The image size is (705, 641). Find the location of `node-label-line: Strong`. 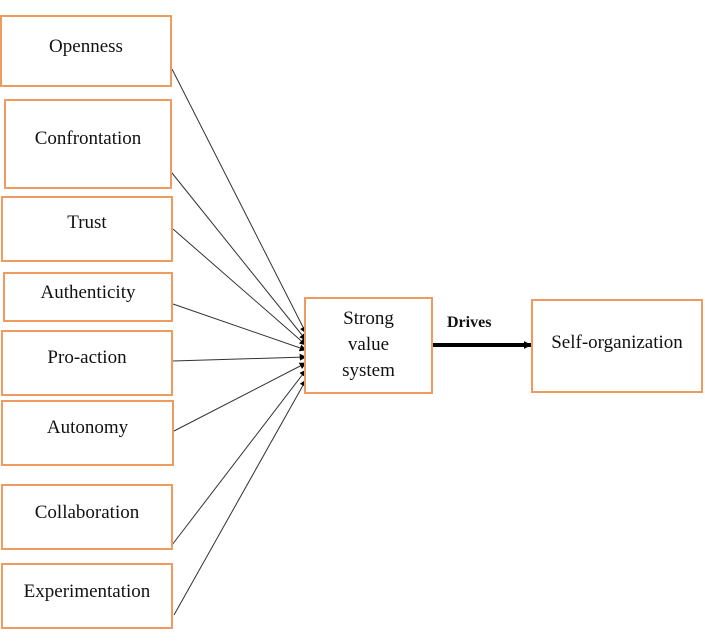

node-label-line: Strong is located at coordinates (368, 318).